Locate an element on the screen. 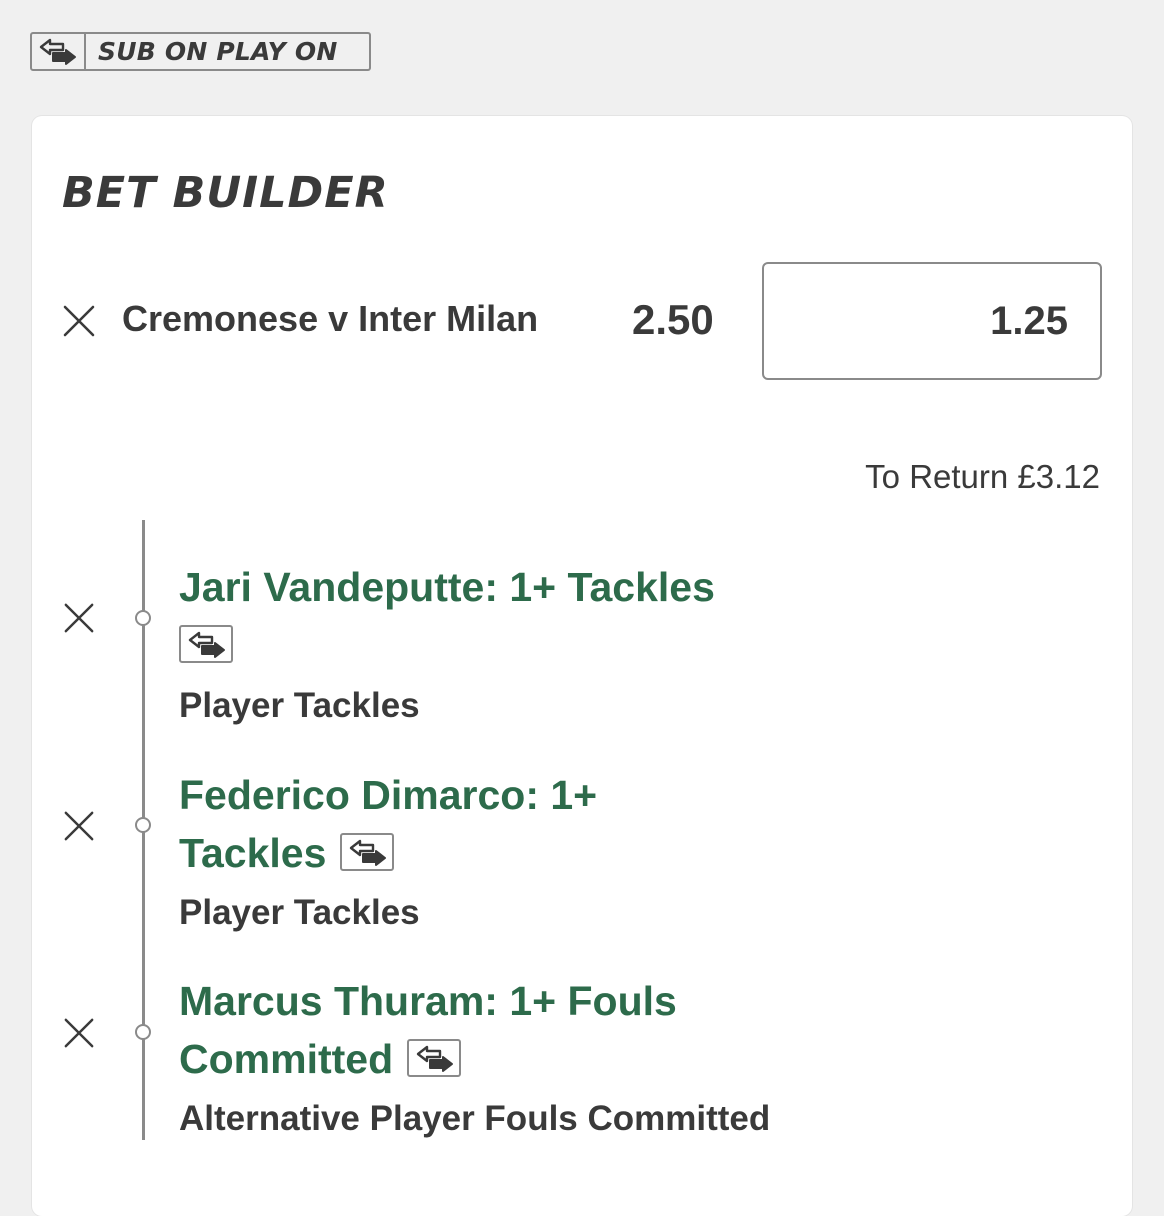 This screenshot has height=1216, width=1164. match-name: Cremonese v Inter Milan is located at coordinates (330, 318).